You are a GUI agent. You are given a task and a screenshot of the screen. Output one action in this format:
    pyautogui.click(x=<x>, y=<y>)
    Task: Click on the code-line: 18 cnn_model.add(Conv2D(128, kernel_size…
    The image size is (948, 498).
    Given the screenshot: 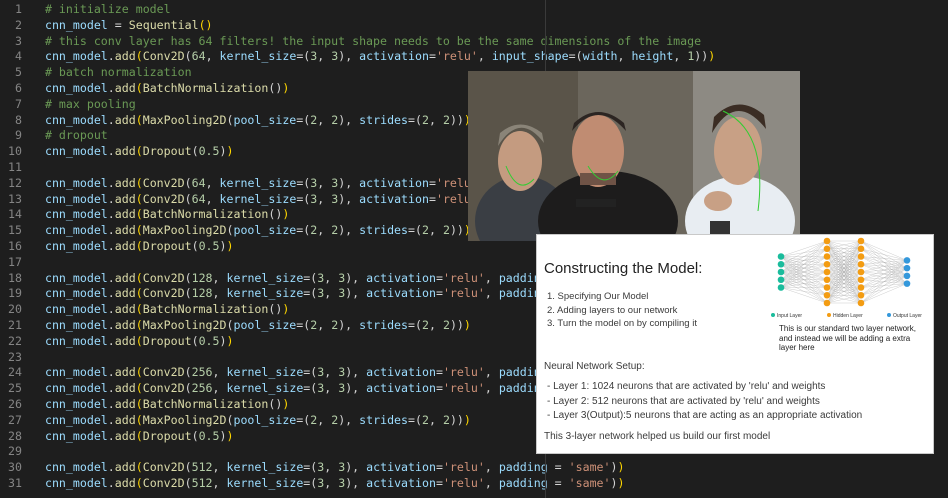 What is the action you would take?
    pyautogui.click(x=298, y=279)
    